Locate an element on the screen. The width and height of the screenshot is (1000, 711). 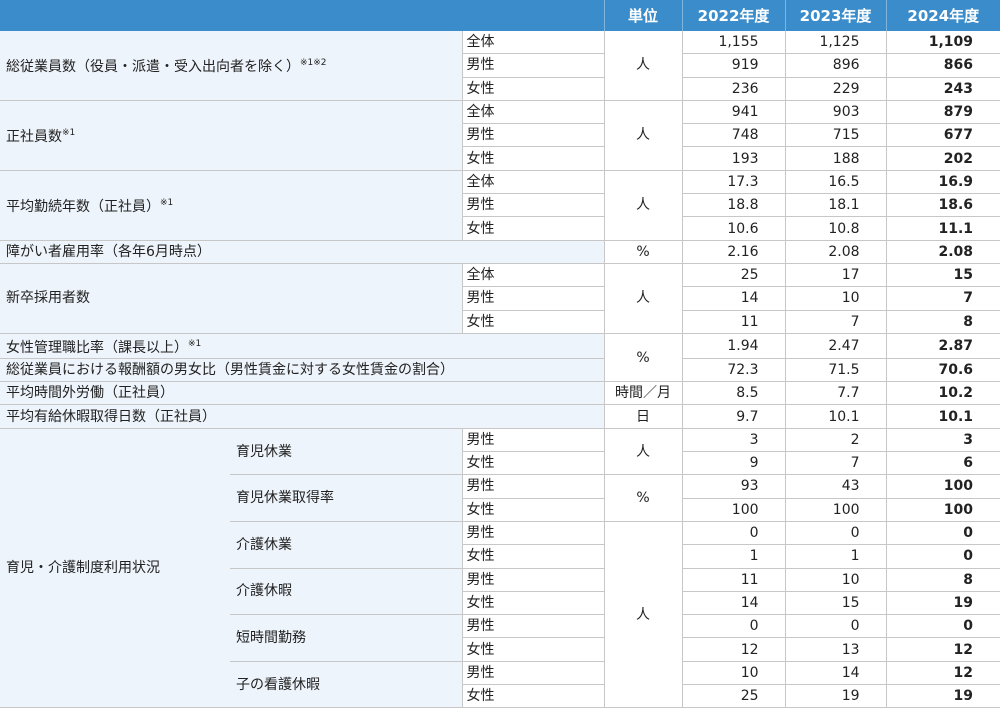
value-cell: 236 is located at coordinates (733, 89).